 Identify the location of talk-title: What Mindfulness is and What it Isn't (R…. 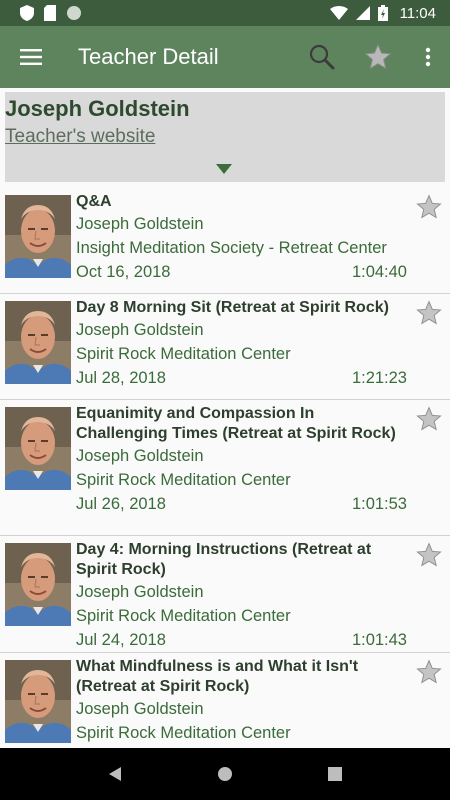
(217, 676).